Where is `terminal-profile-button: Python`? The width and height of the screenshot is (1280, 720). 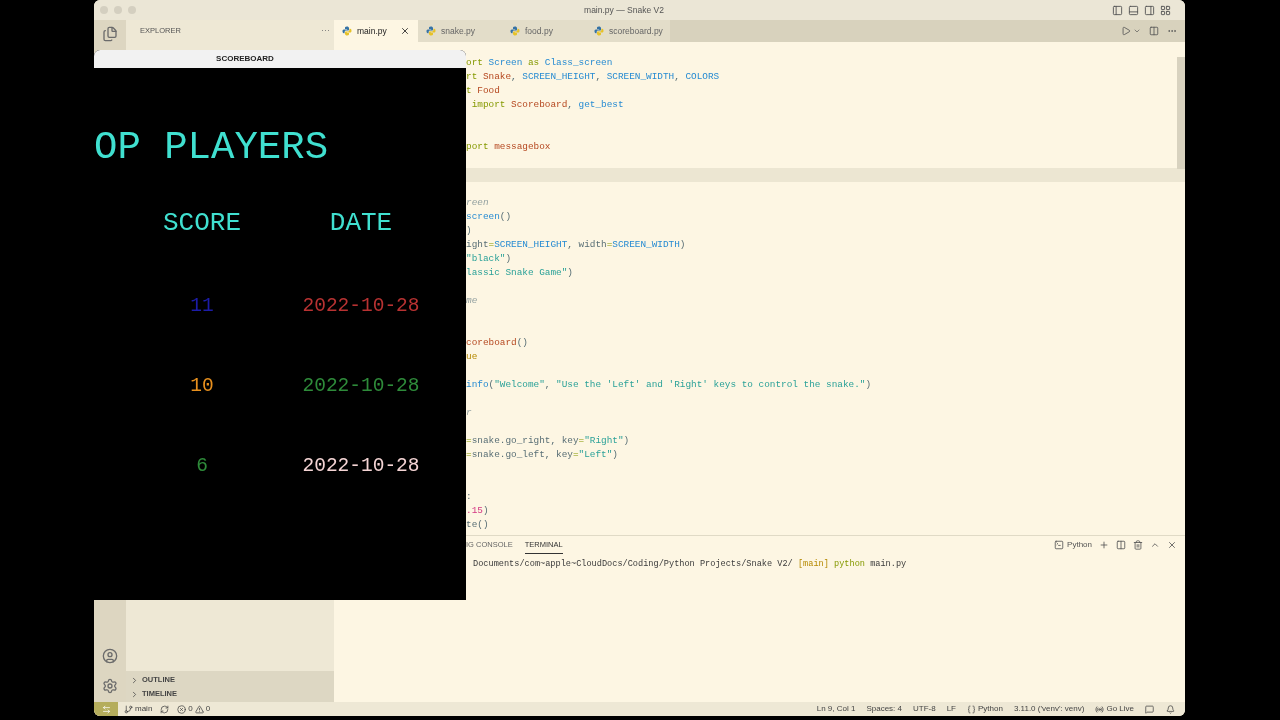 terminal-profile-button: Python is located at coordinates (1073, 545).